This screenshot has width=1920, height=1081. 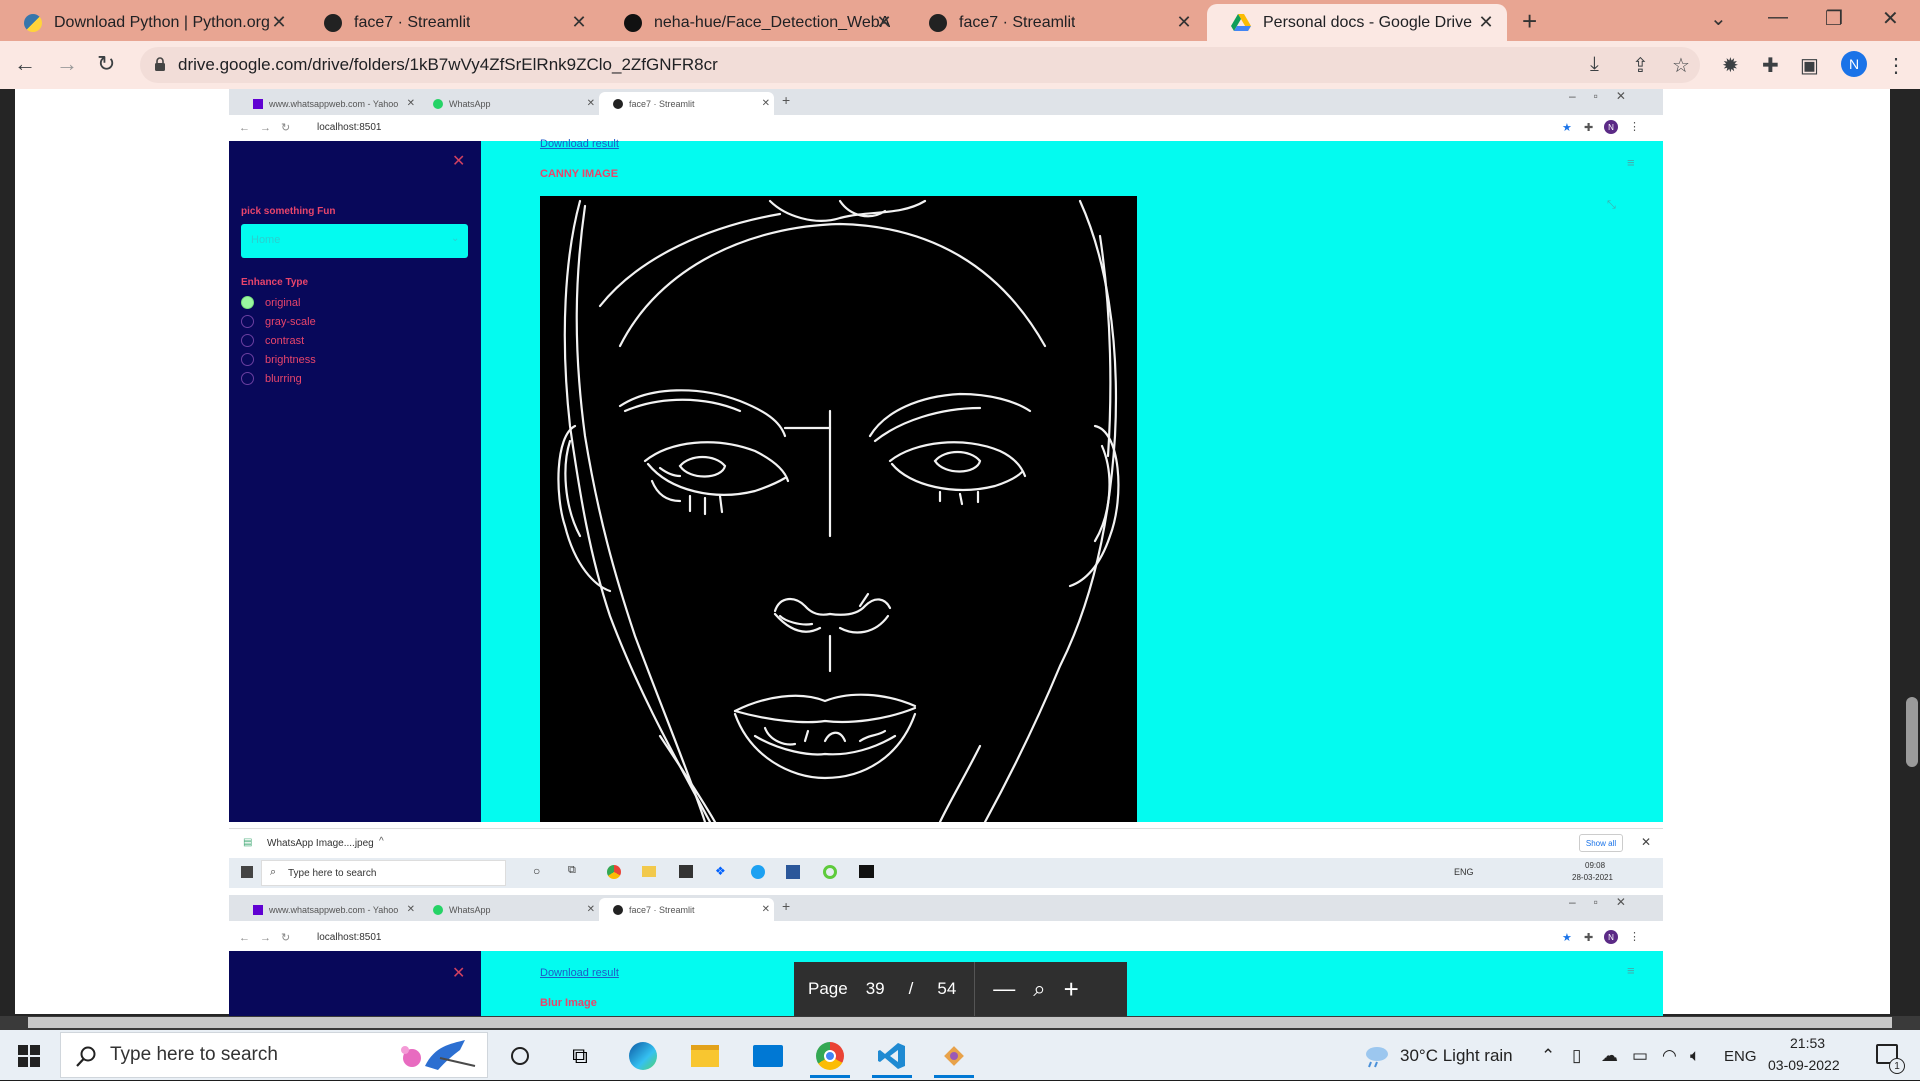 What do you see at coordinates (1071, 989) in the screenshot?
I see `zoom-in-icon: +` at bounding box center [1071, 989].